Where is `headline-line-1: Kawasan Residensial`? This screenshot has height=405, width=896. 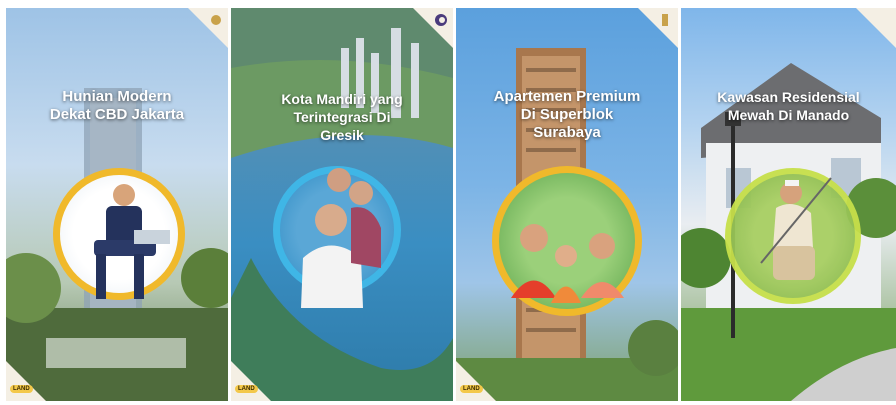 headline-line-1: Kawasan Residensial is located at coordinates (788, 97).